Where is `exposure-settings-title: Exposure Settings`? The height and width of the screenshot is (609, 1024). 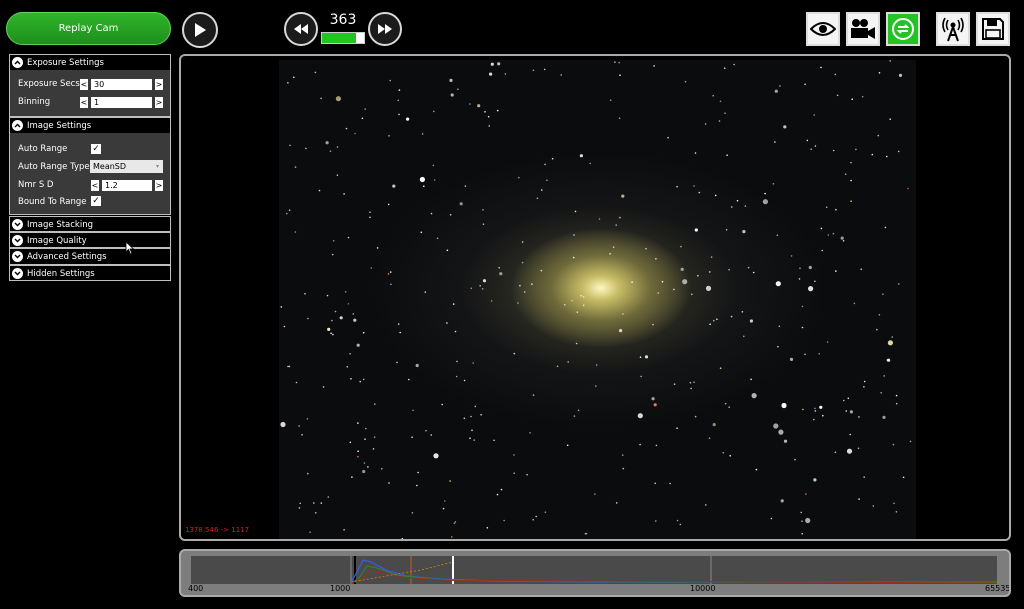 exposure-settings-title: Exposure Settings is located at coordinates (65, 62).